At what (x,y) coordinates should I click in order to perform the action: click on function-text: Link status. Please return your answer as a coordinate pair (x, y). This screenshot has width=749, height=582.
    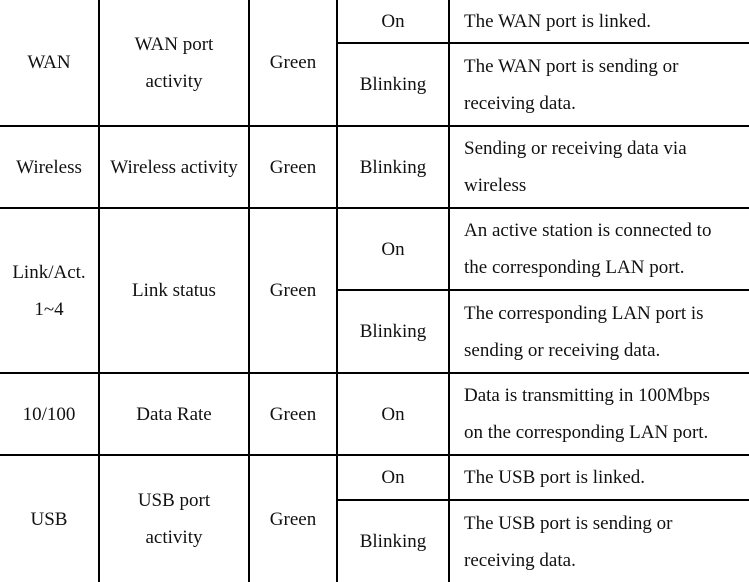
    Looking at the image, I should click on (174, 290).